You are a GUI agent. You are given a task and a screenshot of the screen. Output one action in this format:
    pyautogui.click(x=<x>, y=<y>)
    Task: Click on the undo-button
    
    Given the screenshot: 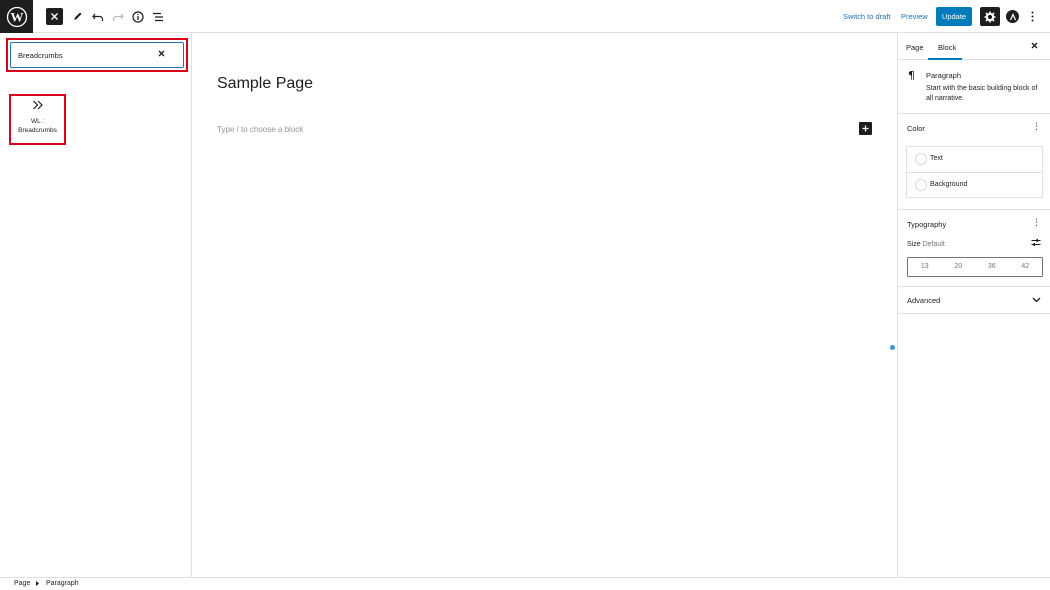 What is the action you would take?
    pyautogui.click(x=97, y=16)
    